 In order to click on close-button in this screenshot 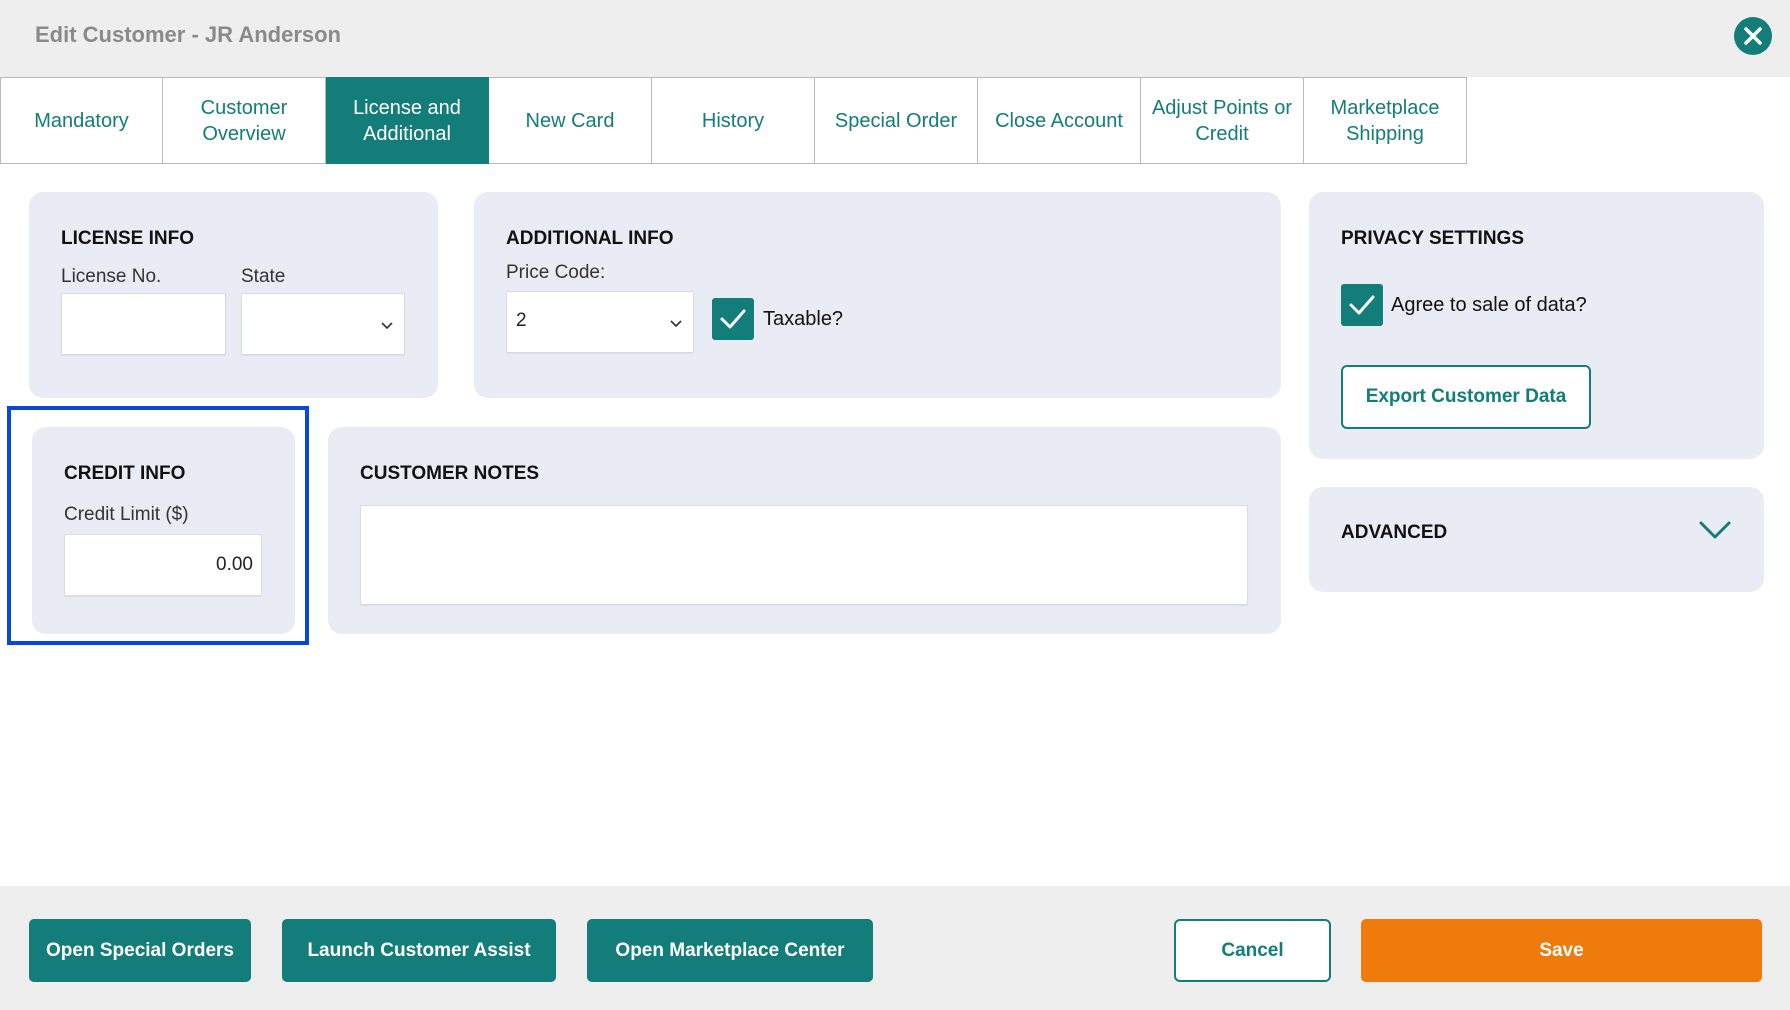, I will do `click(1753, 36)`.